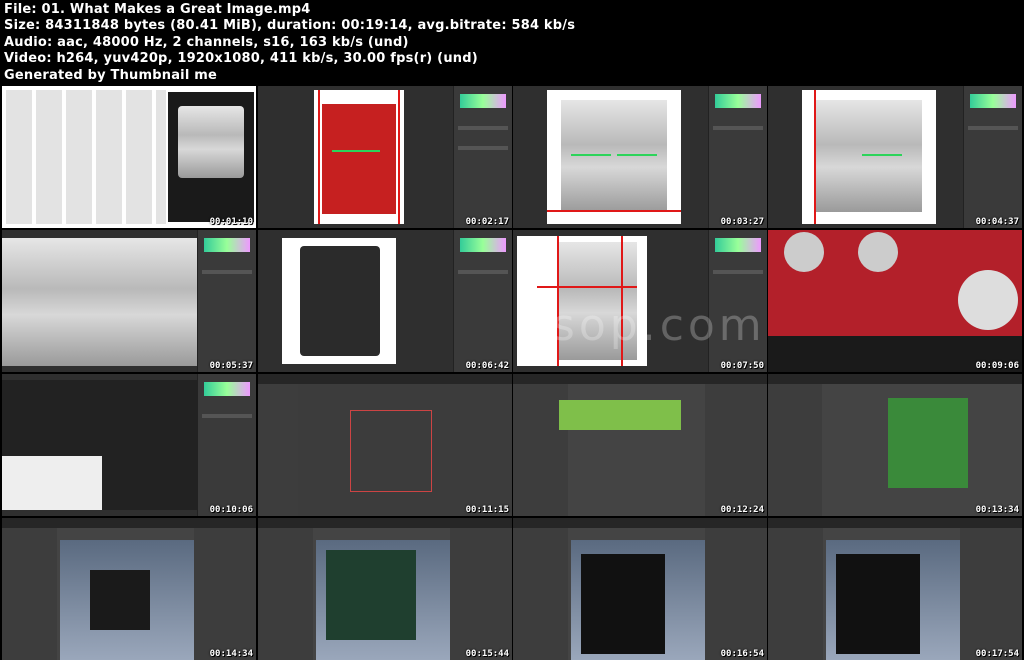 The height and width of the screenshot is (660, 1024). What do you see at coordinates (231, 366) in the screenshot?
I see `timestamp: 00:05:37` at bounding box center [231, 366].